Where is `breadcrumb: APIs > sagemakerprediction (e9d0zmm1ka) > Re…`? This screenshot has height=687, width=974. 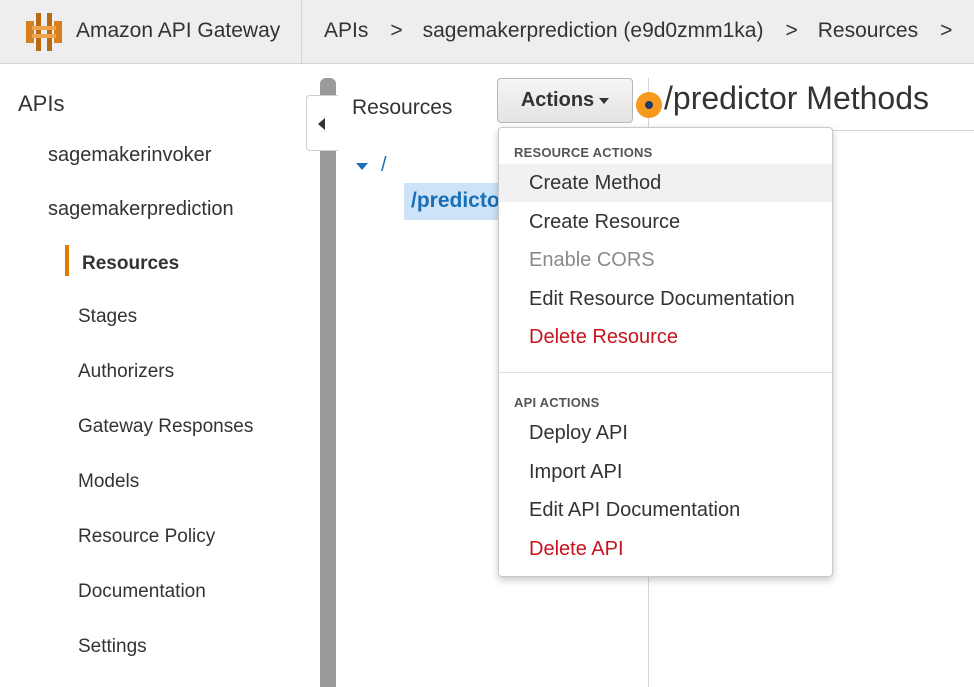
breadcrumb: APIs > sagemakerprediction (e9d0zmm1ka) > Re… is located at coordinates (648, 31).